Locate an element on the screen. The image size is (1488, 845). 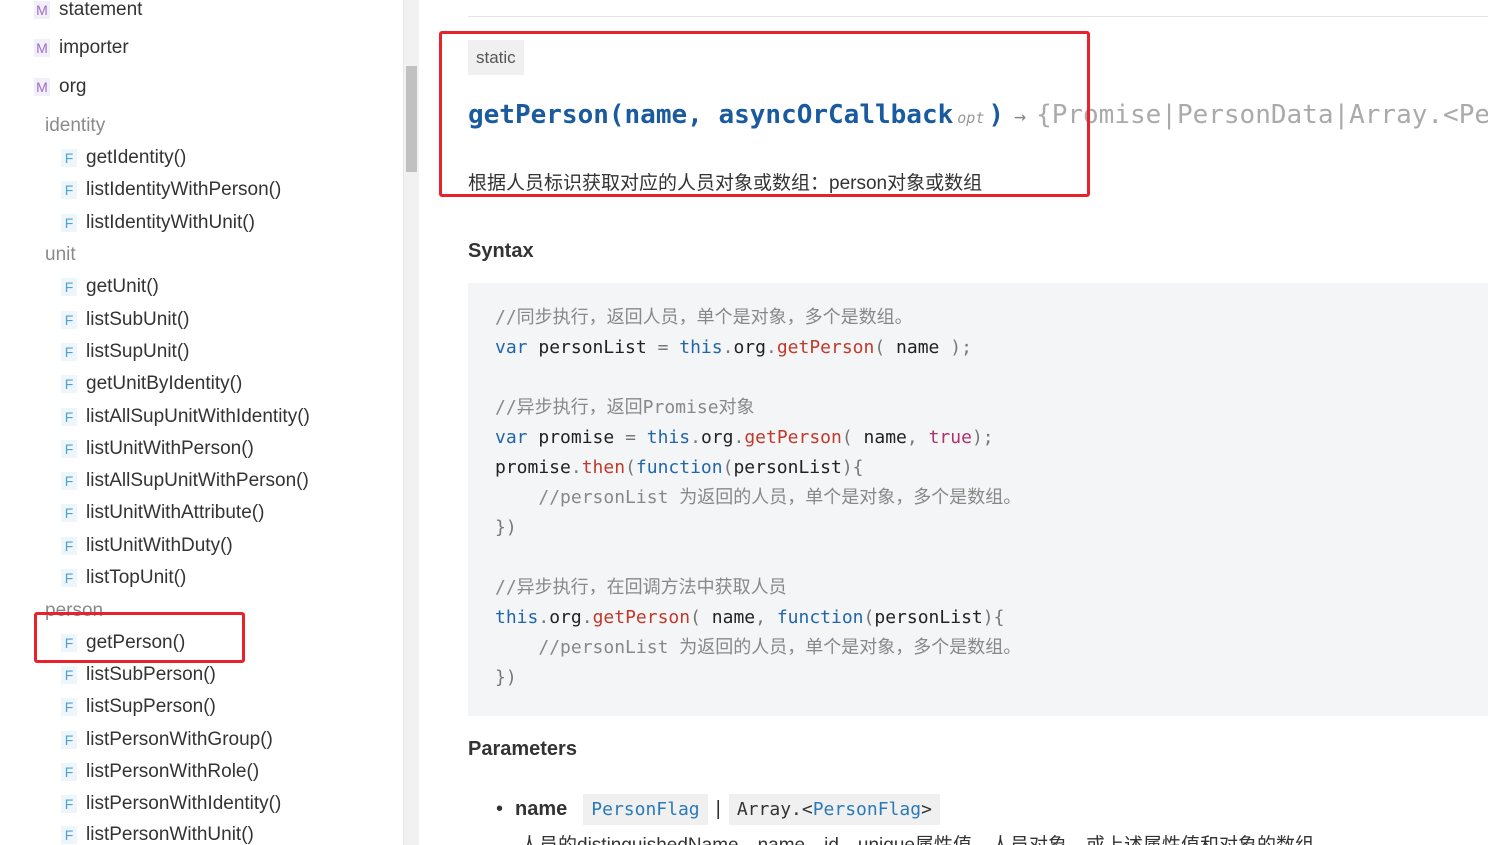
sidebar-item-label: listTopUnit() is located at coordinates (136, 577).